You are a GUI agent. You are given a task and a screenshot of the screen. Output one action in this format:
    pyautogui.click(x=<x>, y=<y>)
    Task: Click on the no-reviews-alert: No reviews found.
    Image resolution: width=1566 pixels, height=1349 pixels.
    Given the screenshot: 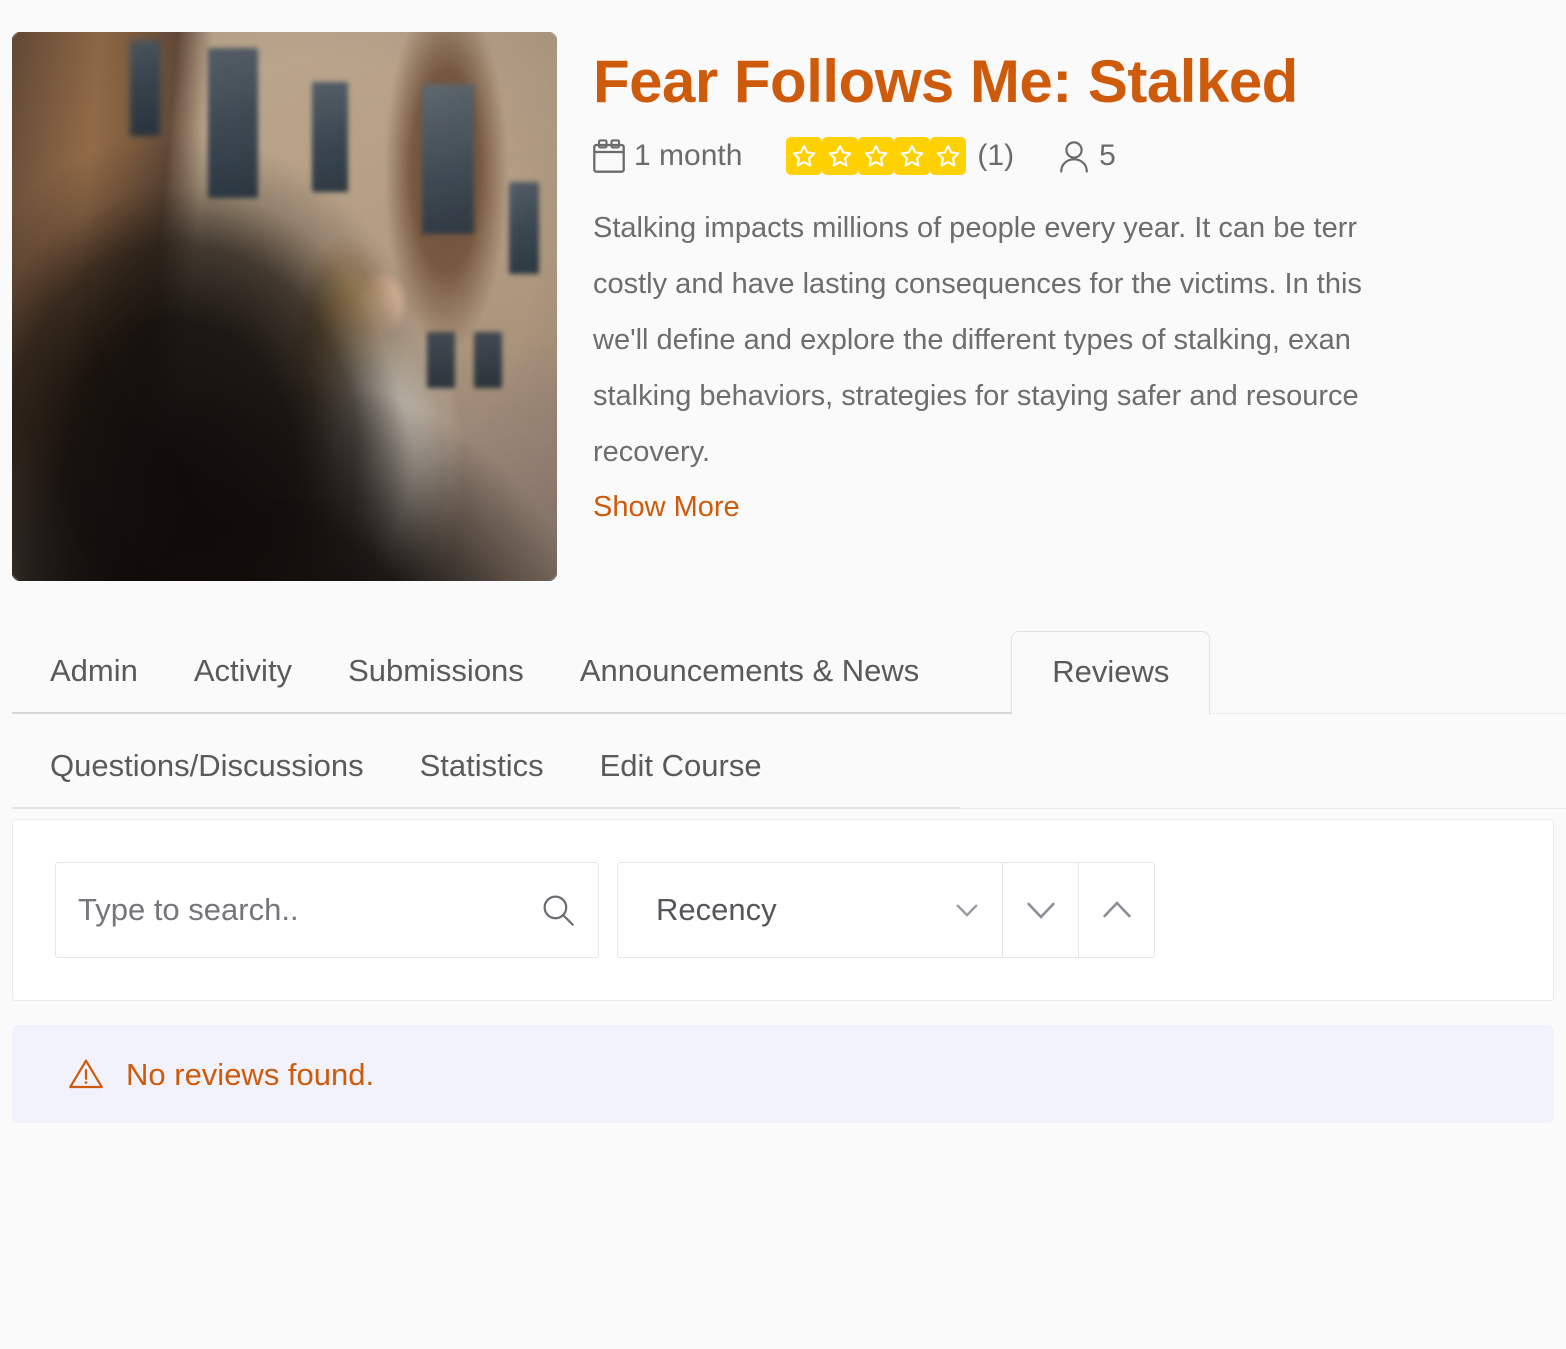 What is the action you would take?
    pyautogui.click(x=783, y=1074)
    